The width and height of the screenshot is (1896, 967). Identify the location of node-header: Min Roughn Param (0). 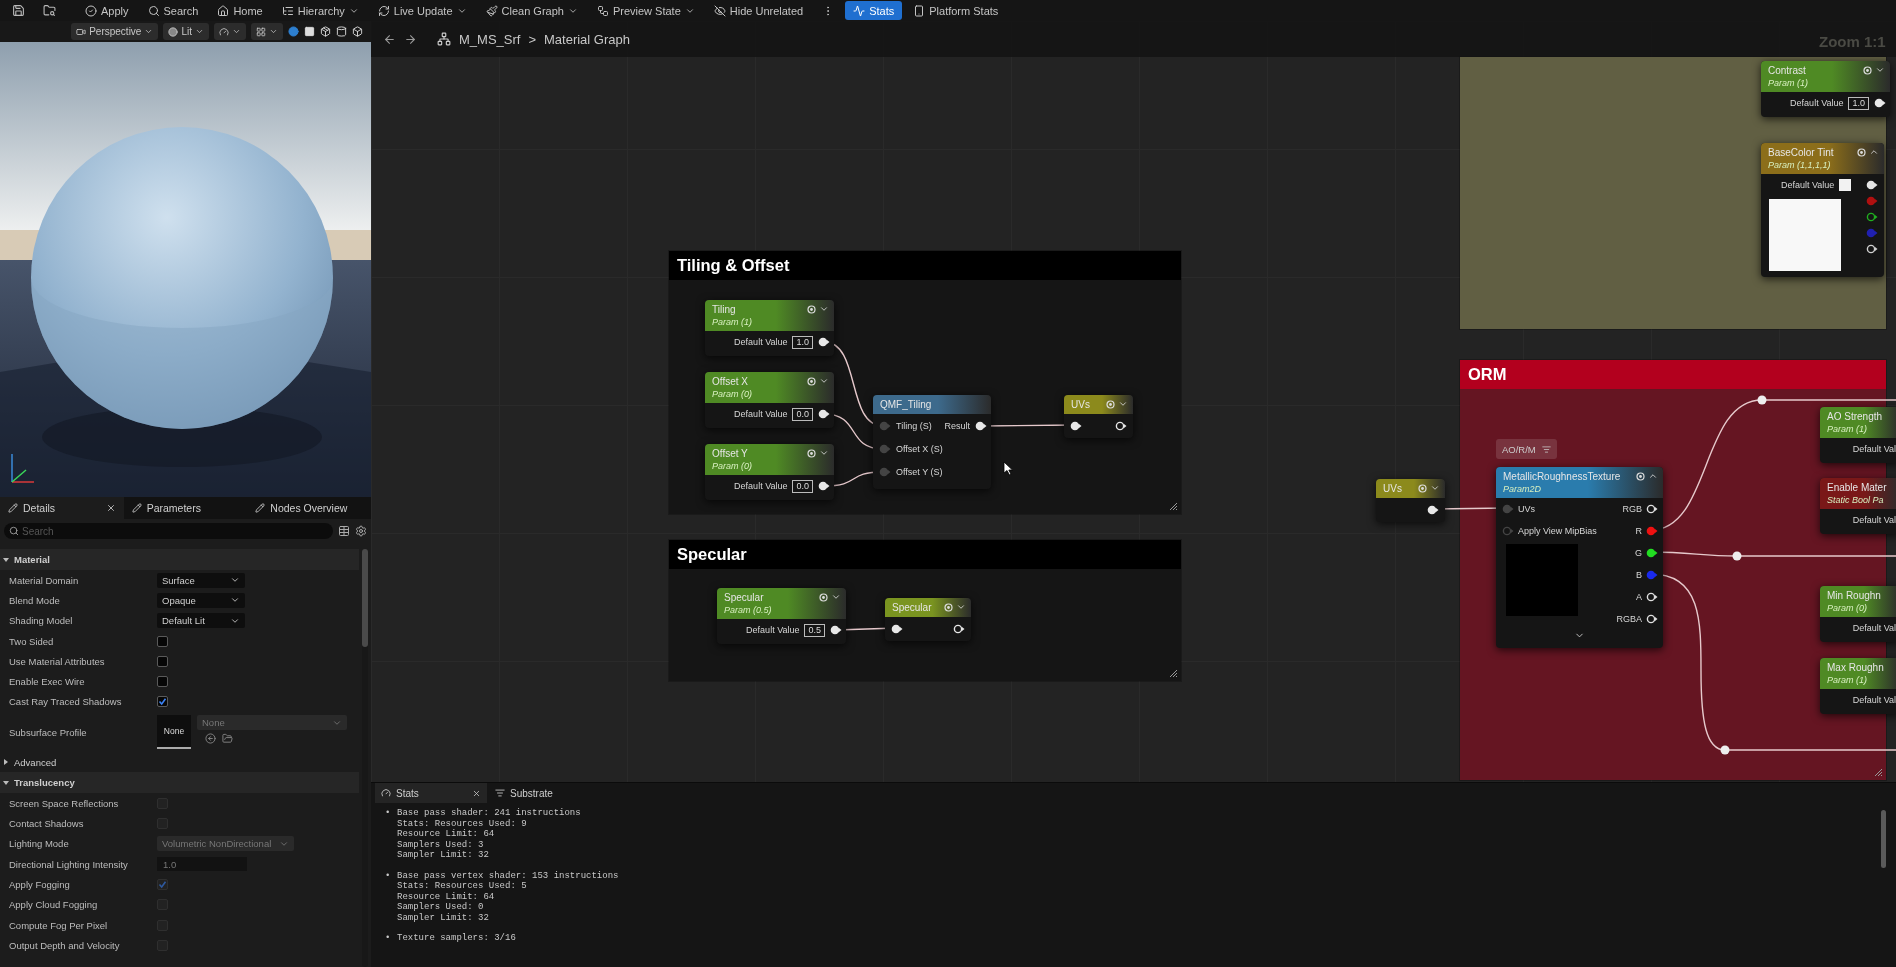
(1858, 601).